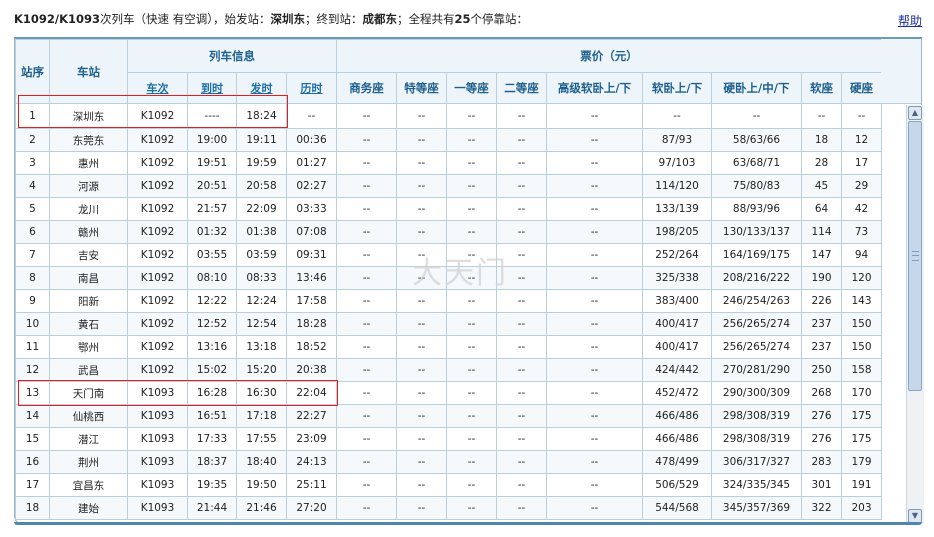 The height and width of the screenshot is (537, 934). What do you see at coordinates (448, 116) in the screenshot?
I see `table-row: 1 深圳东 K1092 ---- 18:24 -- -- -- -- -- -- -- -- -- --` at bounding box center [448, 116].